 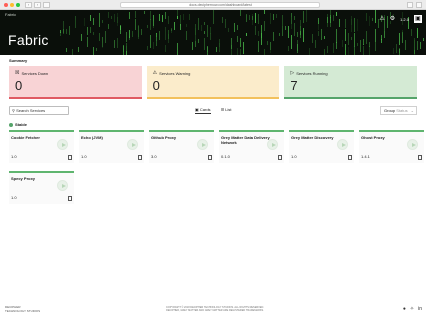 I want to click on linkedin-icon: in, so click(x=420, y=309).